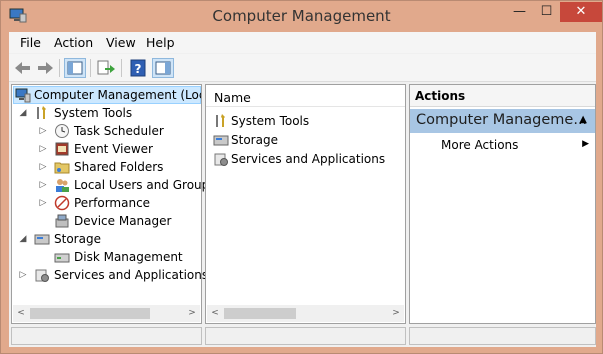 Image resolution: width=603 pixels, height=354 pixels. Describe the element at coordinates (117, 95) in the screenshot. I see `tree-root-label: Computer Management (Local)` at that location.